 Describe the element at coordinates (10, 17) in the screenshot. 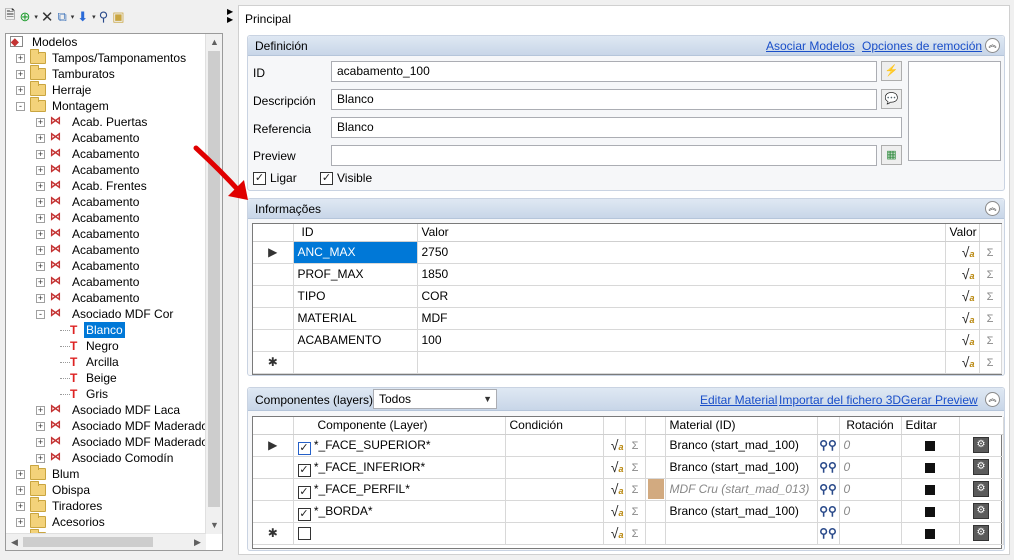

I see `properties-icon: 🗎` at that location.